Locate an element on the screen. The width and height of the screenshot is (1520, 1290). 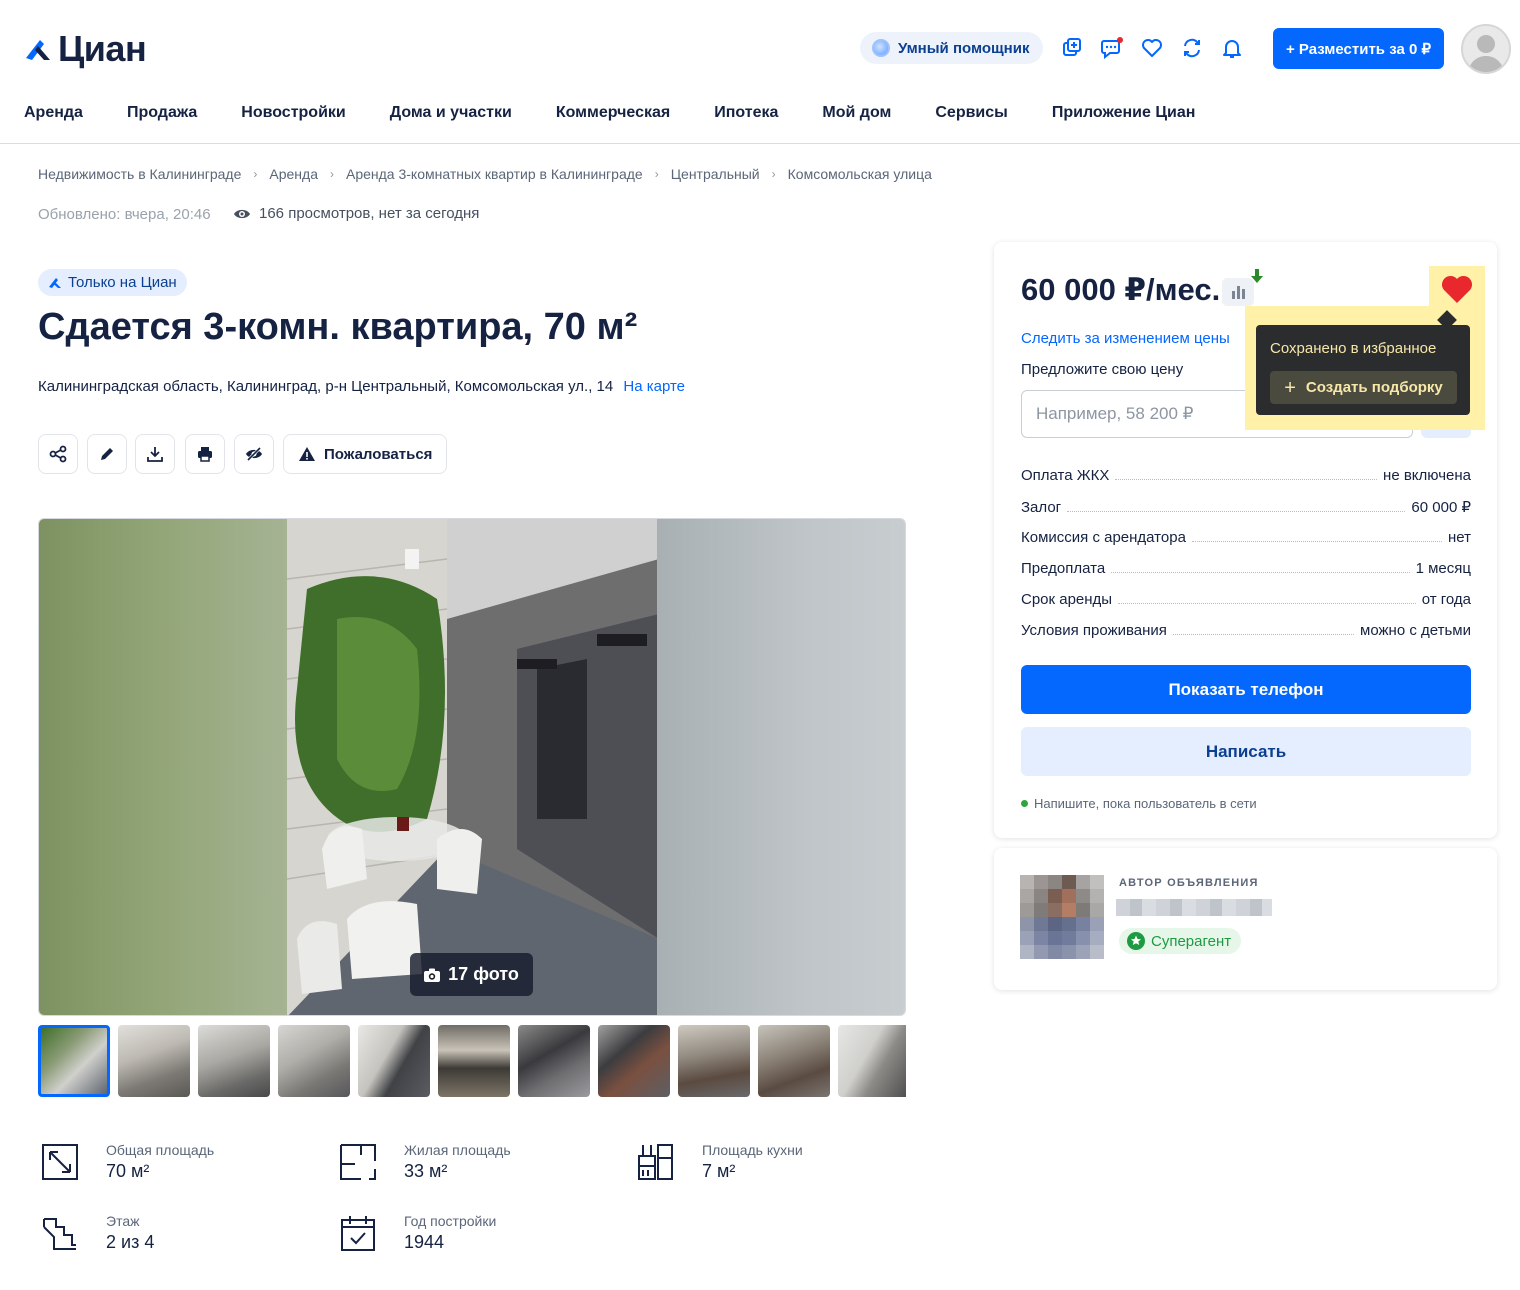
create-collection-button: + Создать подборку is located at coordinates (1363, 387).